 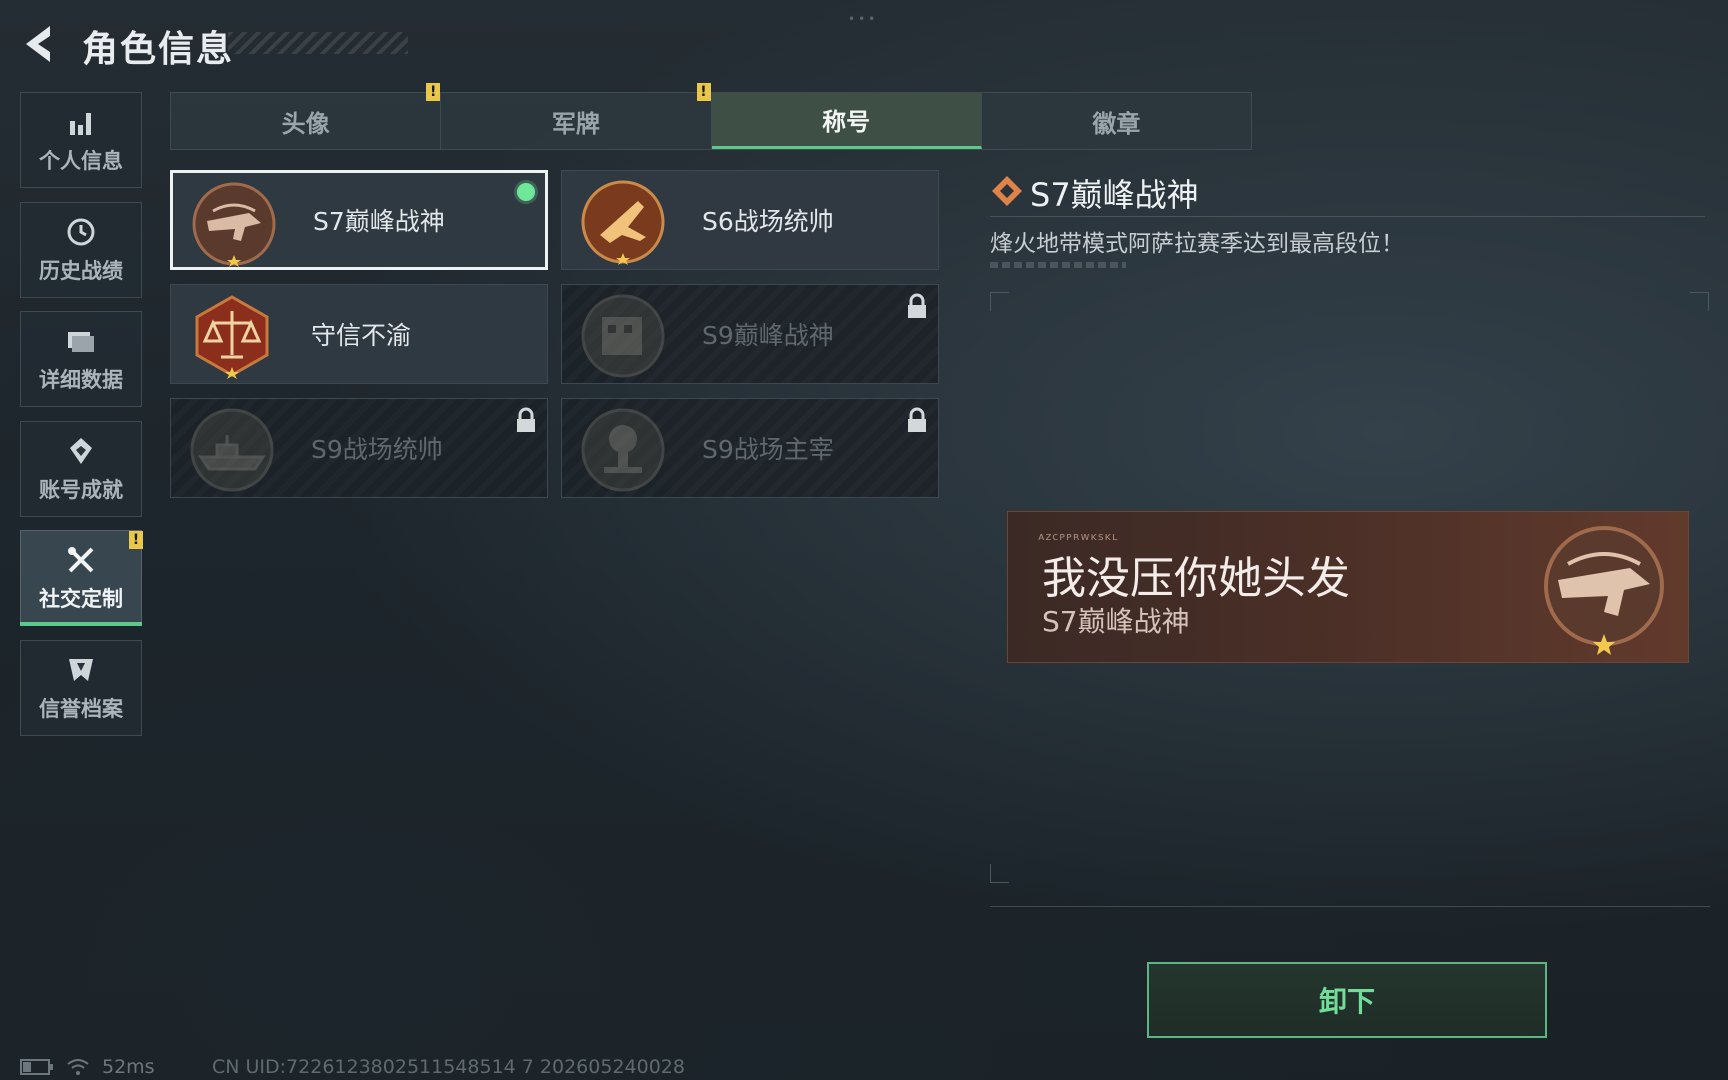 I want to click on mushroom-cloud-medal-icon, so click(x=623, y=450).